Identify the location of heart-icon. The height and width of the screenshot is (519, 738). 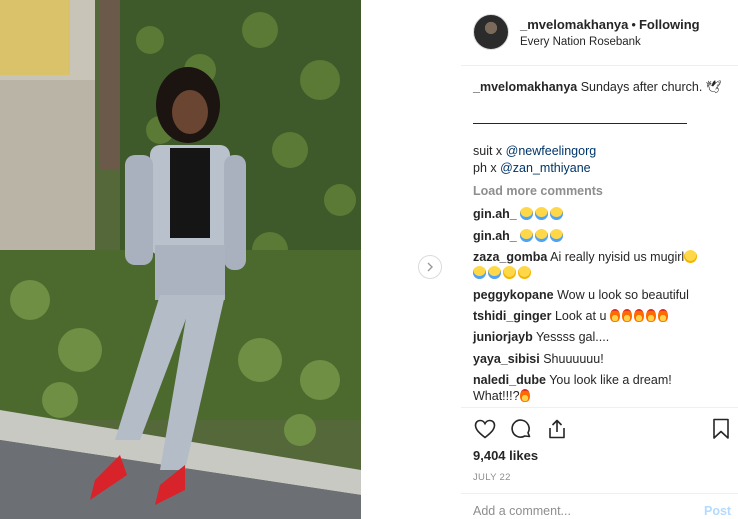
(485, 429).